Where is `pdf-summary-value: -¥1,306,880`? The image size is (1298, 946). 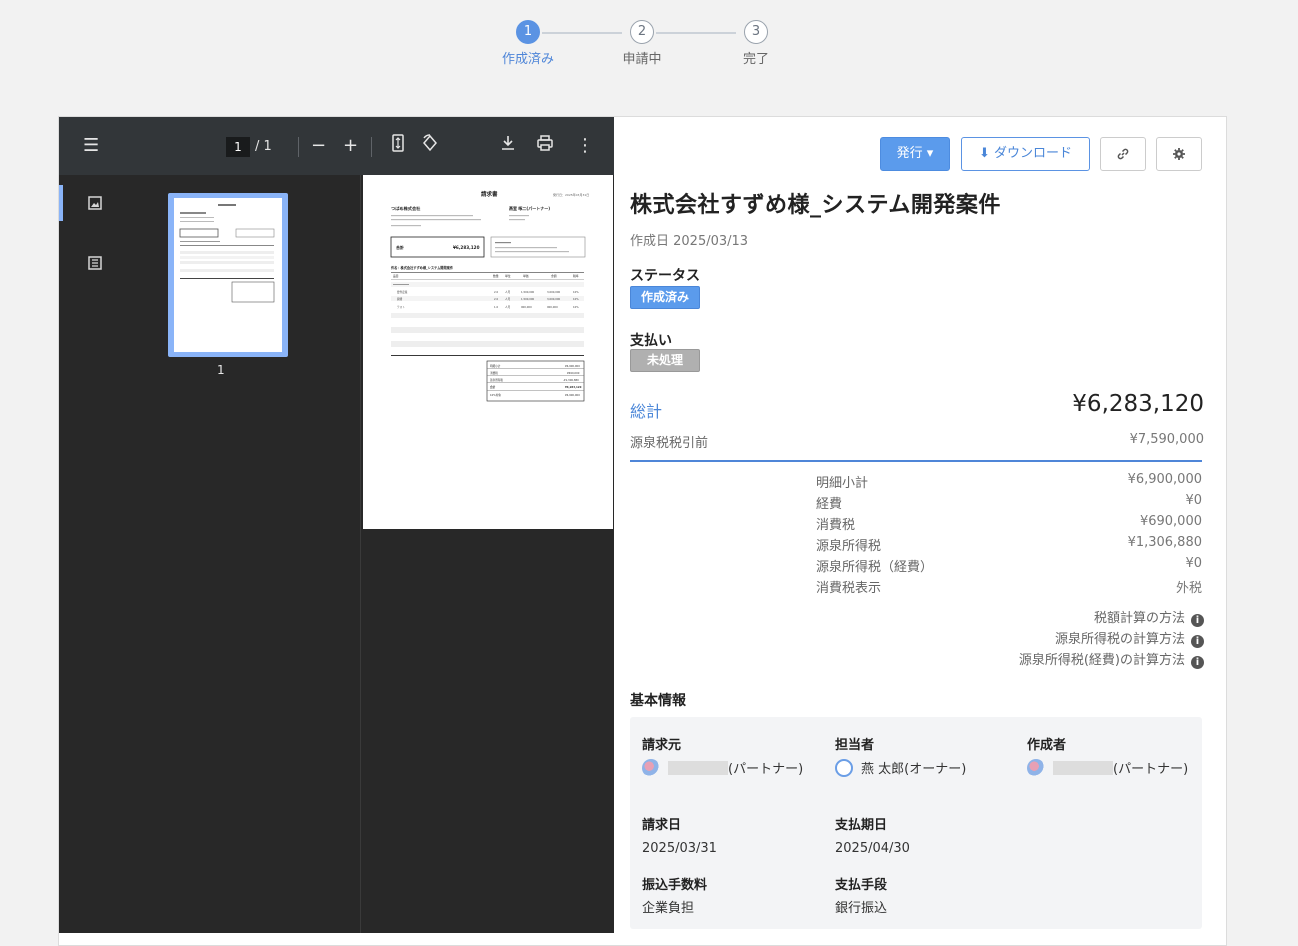
pdf-summary-value: -¥1,306,880 is located at coordinates (571, 380).